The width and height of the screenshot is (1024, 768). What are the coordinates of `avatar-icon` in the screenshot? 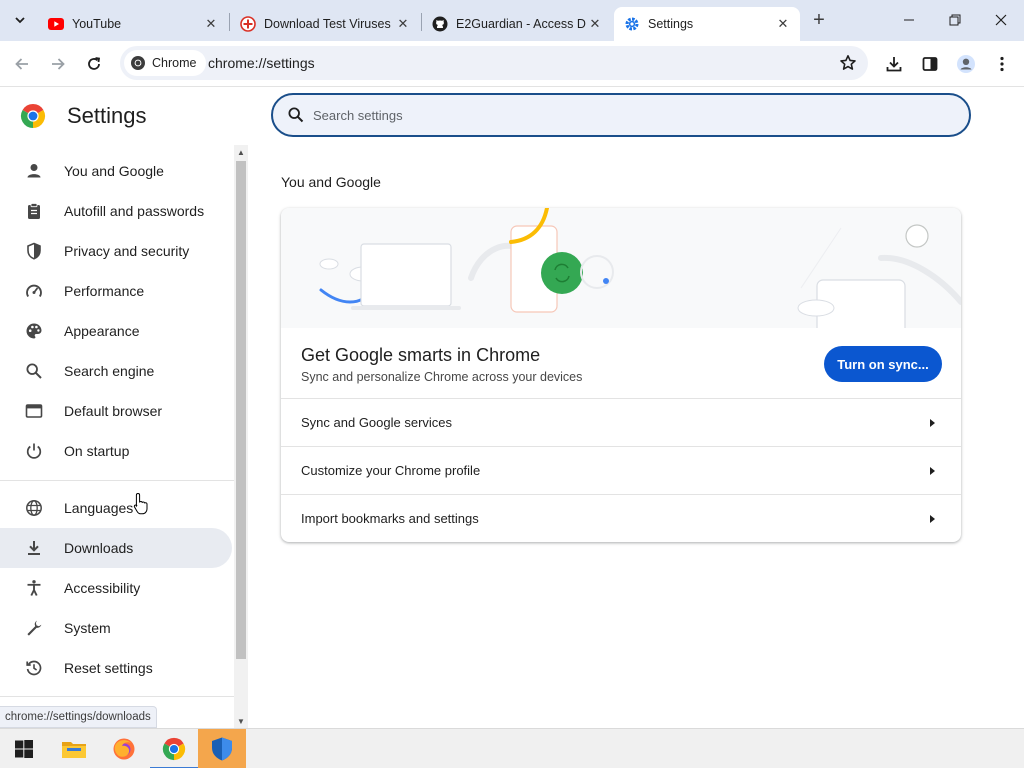 It's located at (966, 64).